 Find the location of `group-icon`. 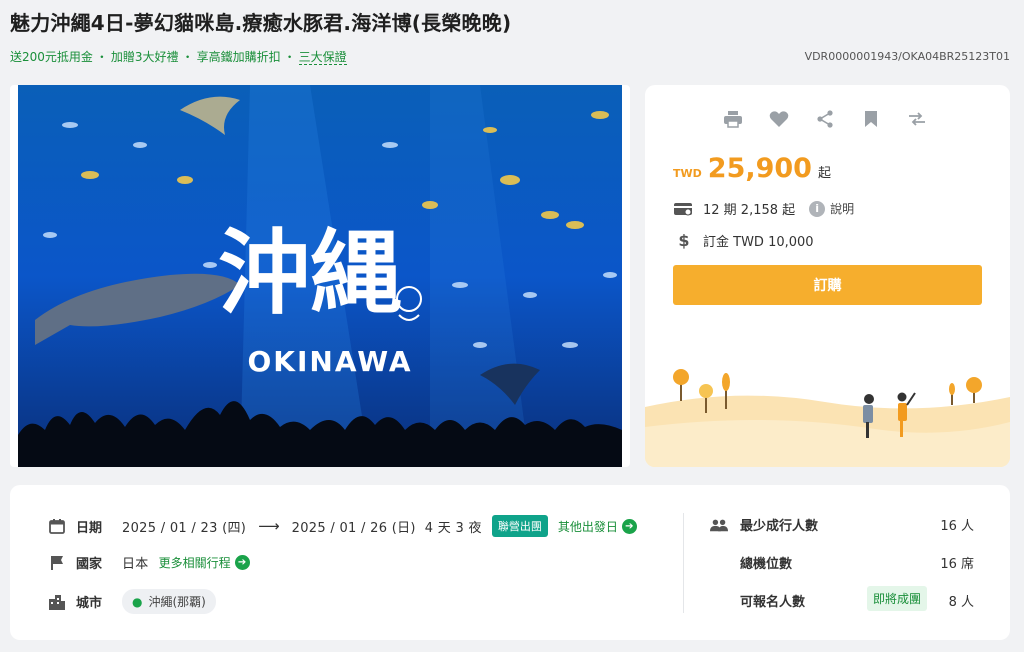

group-icon is located at coordinates (719, 525).